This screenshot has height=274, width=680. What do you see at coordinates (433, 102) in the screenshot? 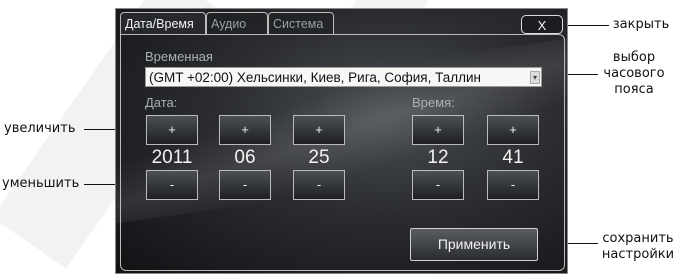
I see `time-label: Время:` at bounding box center [433, 102].